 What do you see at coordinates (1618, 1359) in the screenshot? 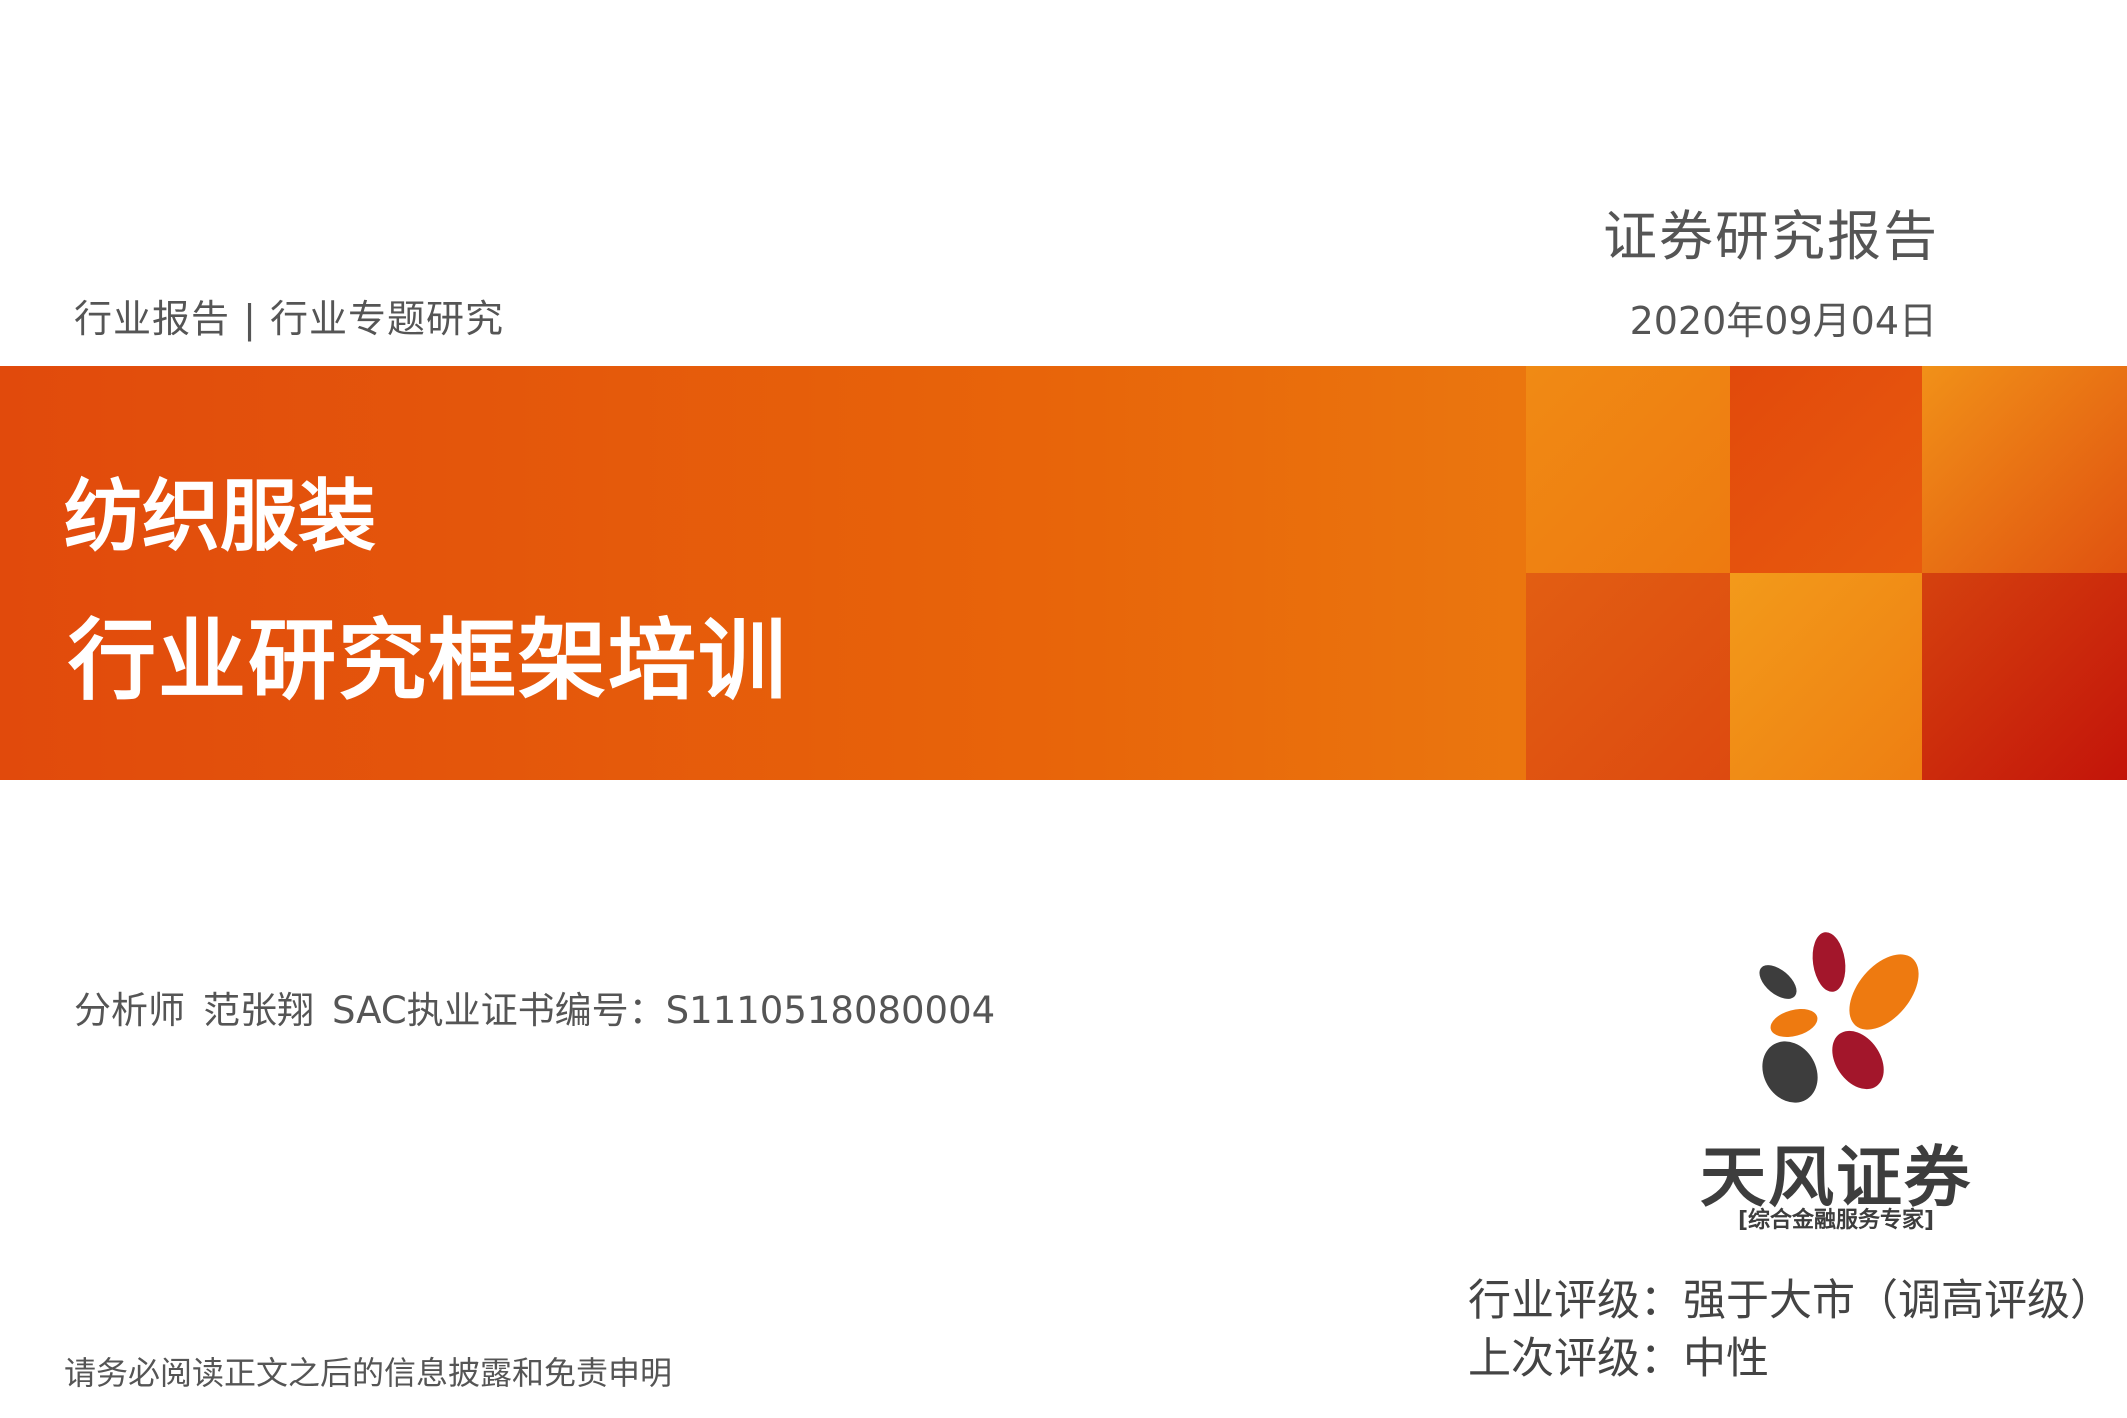
I see `previous-rating: 上次评级：中性` at bounding box center [1618, 1359].